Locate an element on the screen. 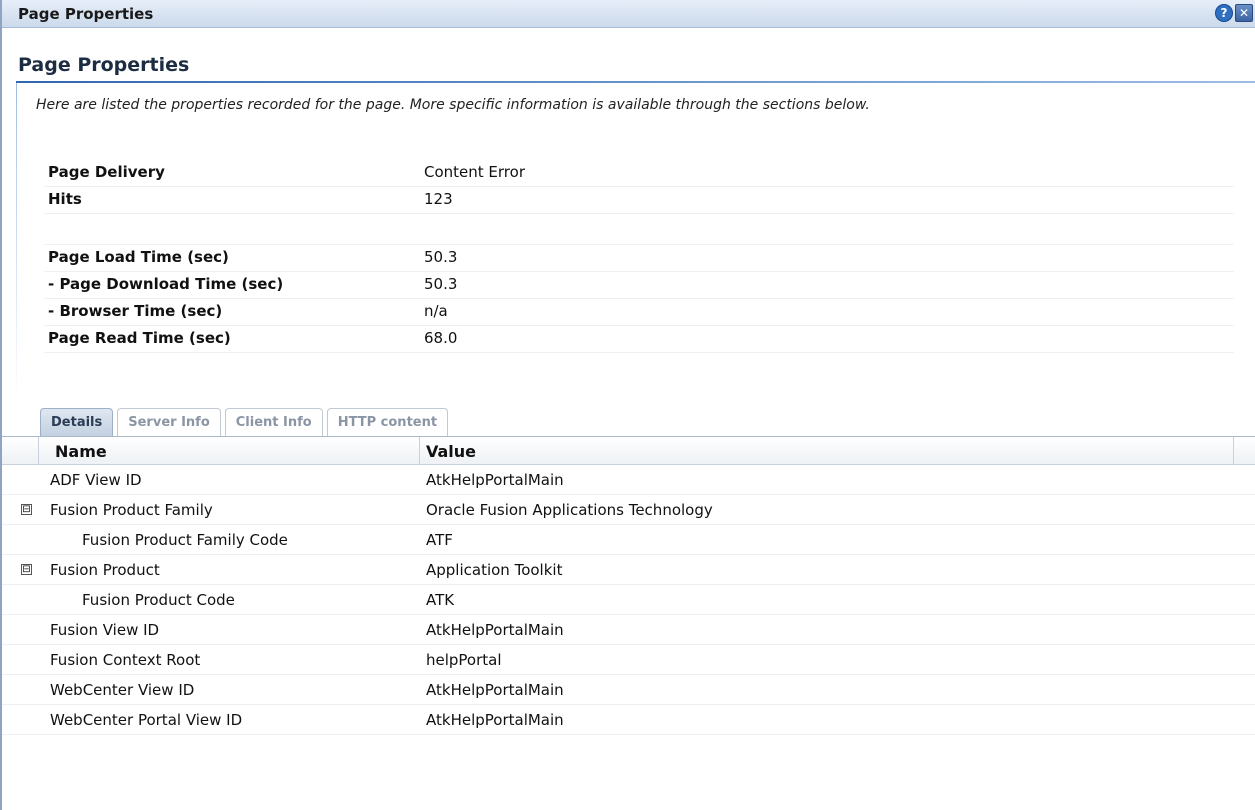 The image size is (1255, 810). close-icon: ✕ is located at coordinates (1244, 13).